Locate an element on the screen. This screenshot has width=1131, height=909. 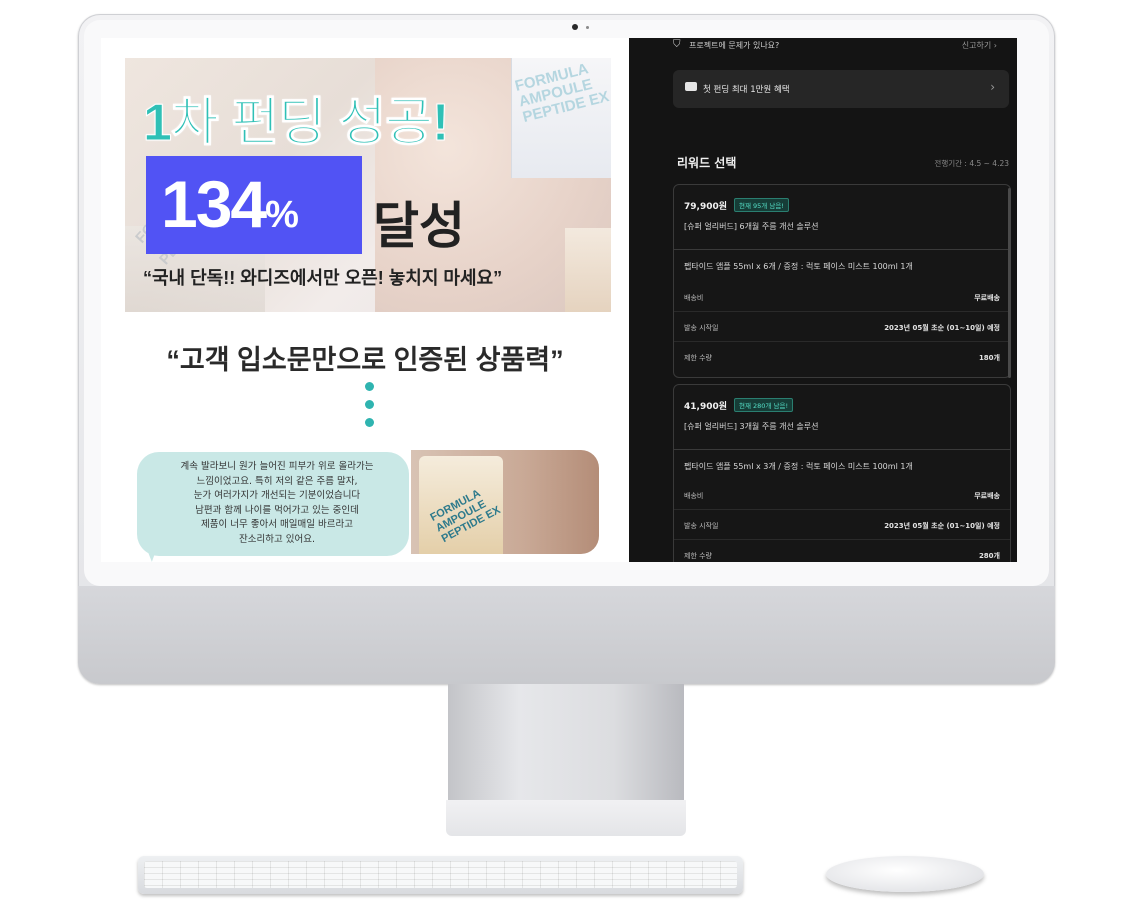
coupon-icon is located at coordinates (691, 86).